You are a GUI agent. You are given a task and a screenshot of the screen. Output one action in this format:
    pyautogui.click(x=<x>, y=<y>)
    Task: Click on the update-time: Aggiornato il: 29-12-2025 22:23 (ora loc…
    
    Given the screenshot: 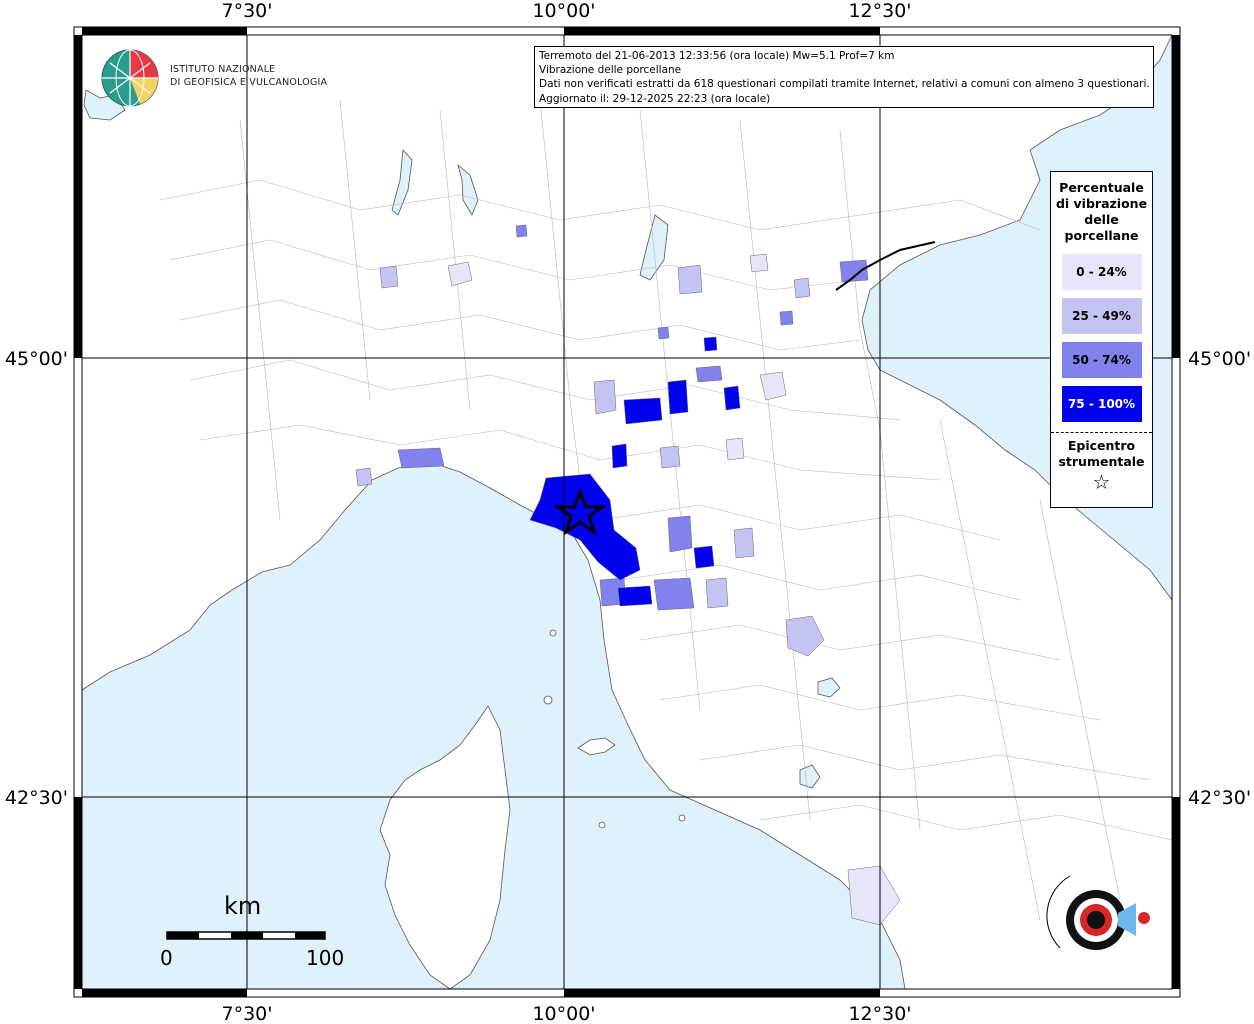 What is the action you would take?
    pyautogui.click(x=655, y=98)
    